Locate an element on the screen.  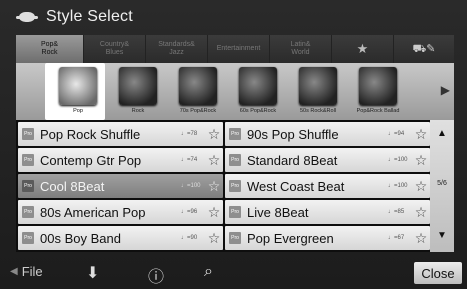
style-item-west-coast-beat: Pro West Coast Beat ♩=100 ☆ is located at coordinates (327, 186).